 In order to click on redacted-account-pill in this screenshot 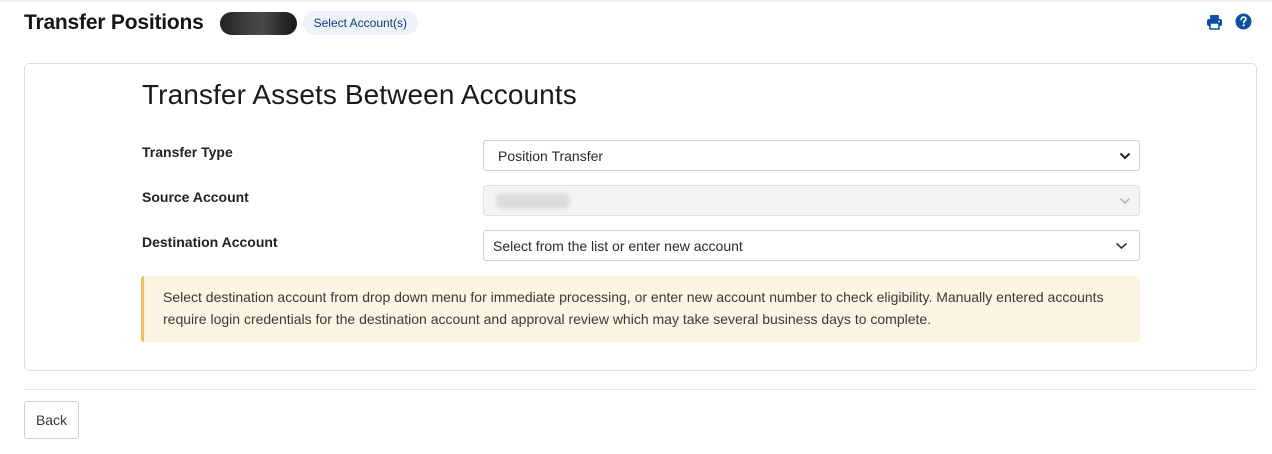, I will do `click(258, 23)`.